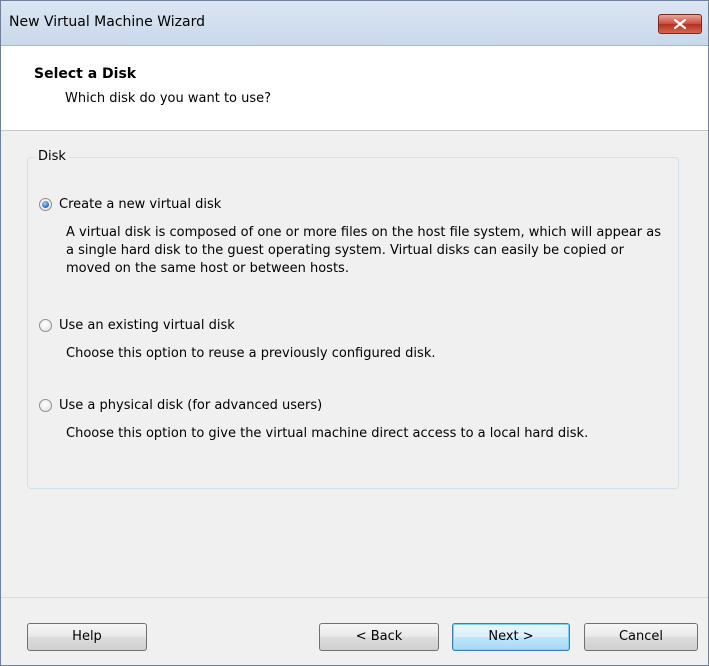 The image size is (709, 666). I want to click on next-button: Next >, so click(511, 637).